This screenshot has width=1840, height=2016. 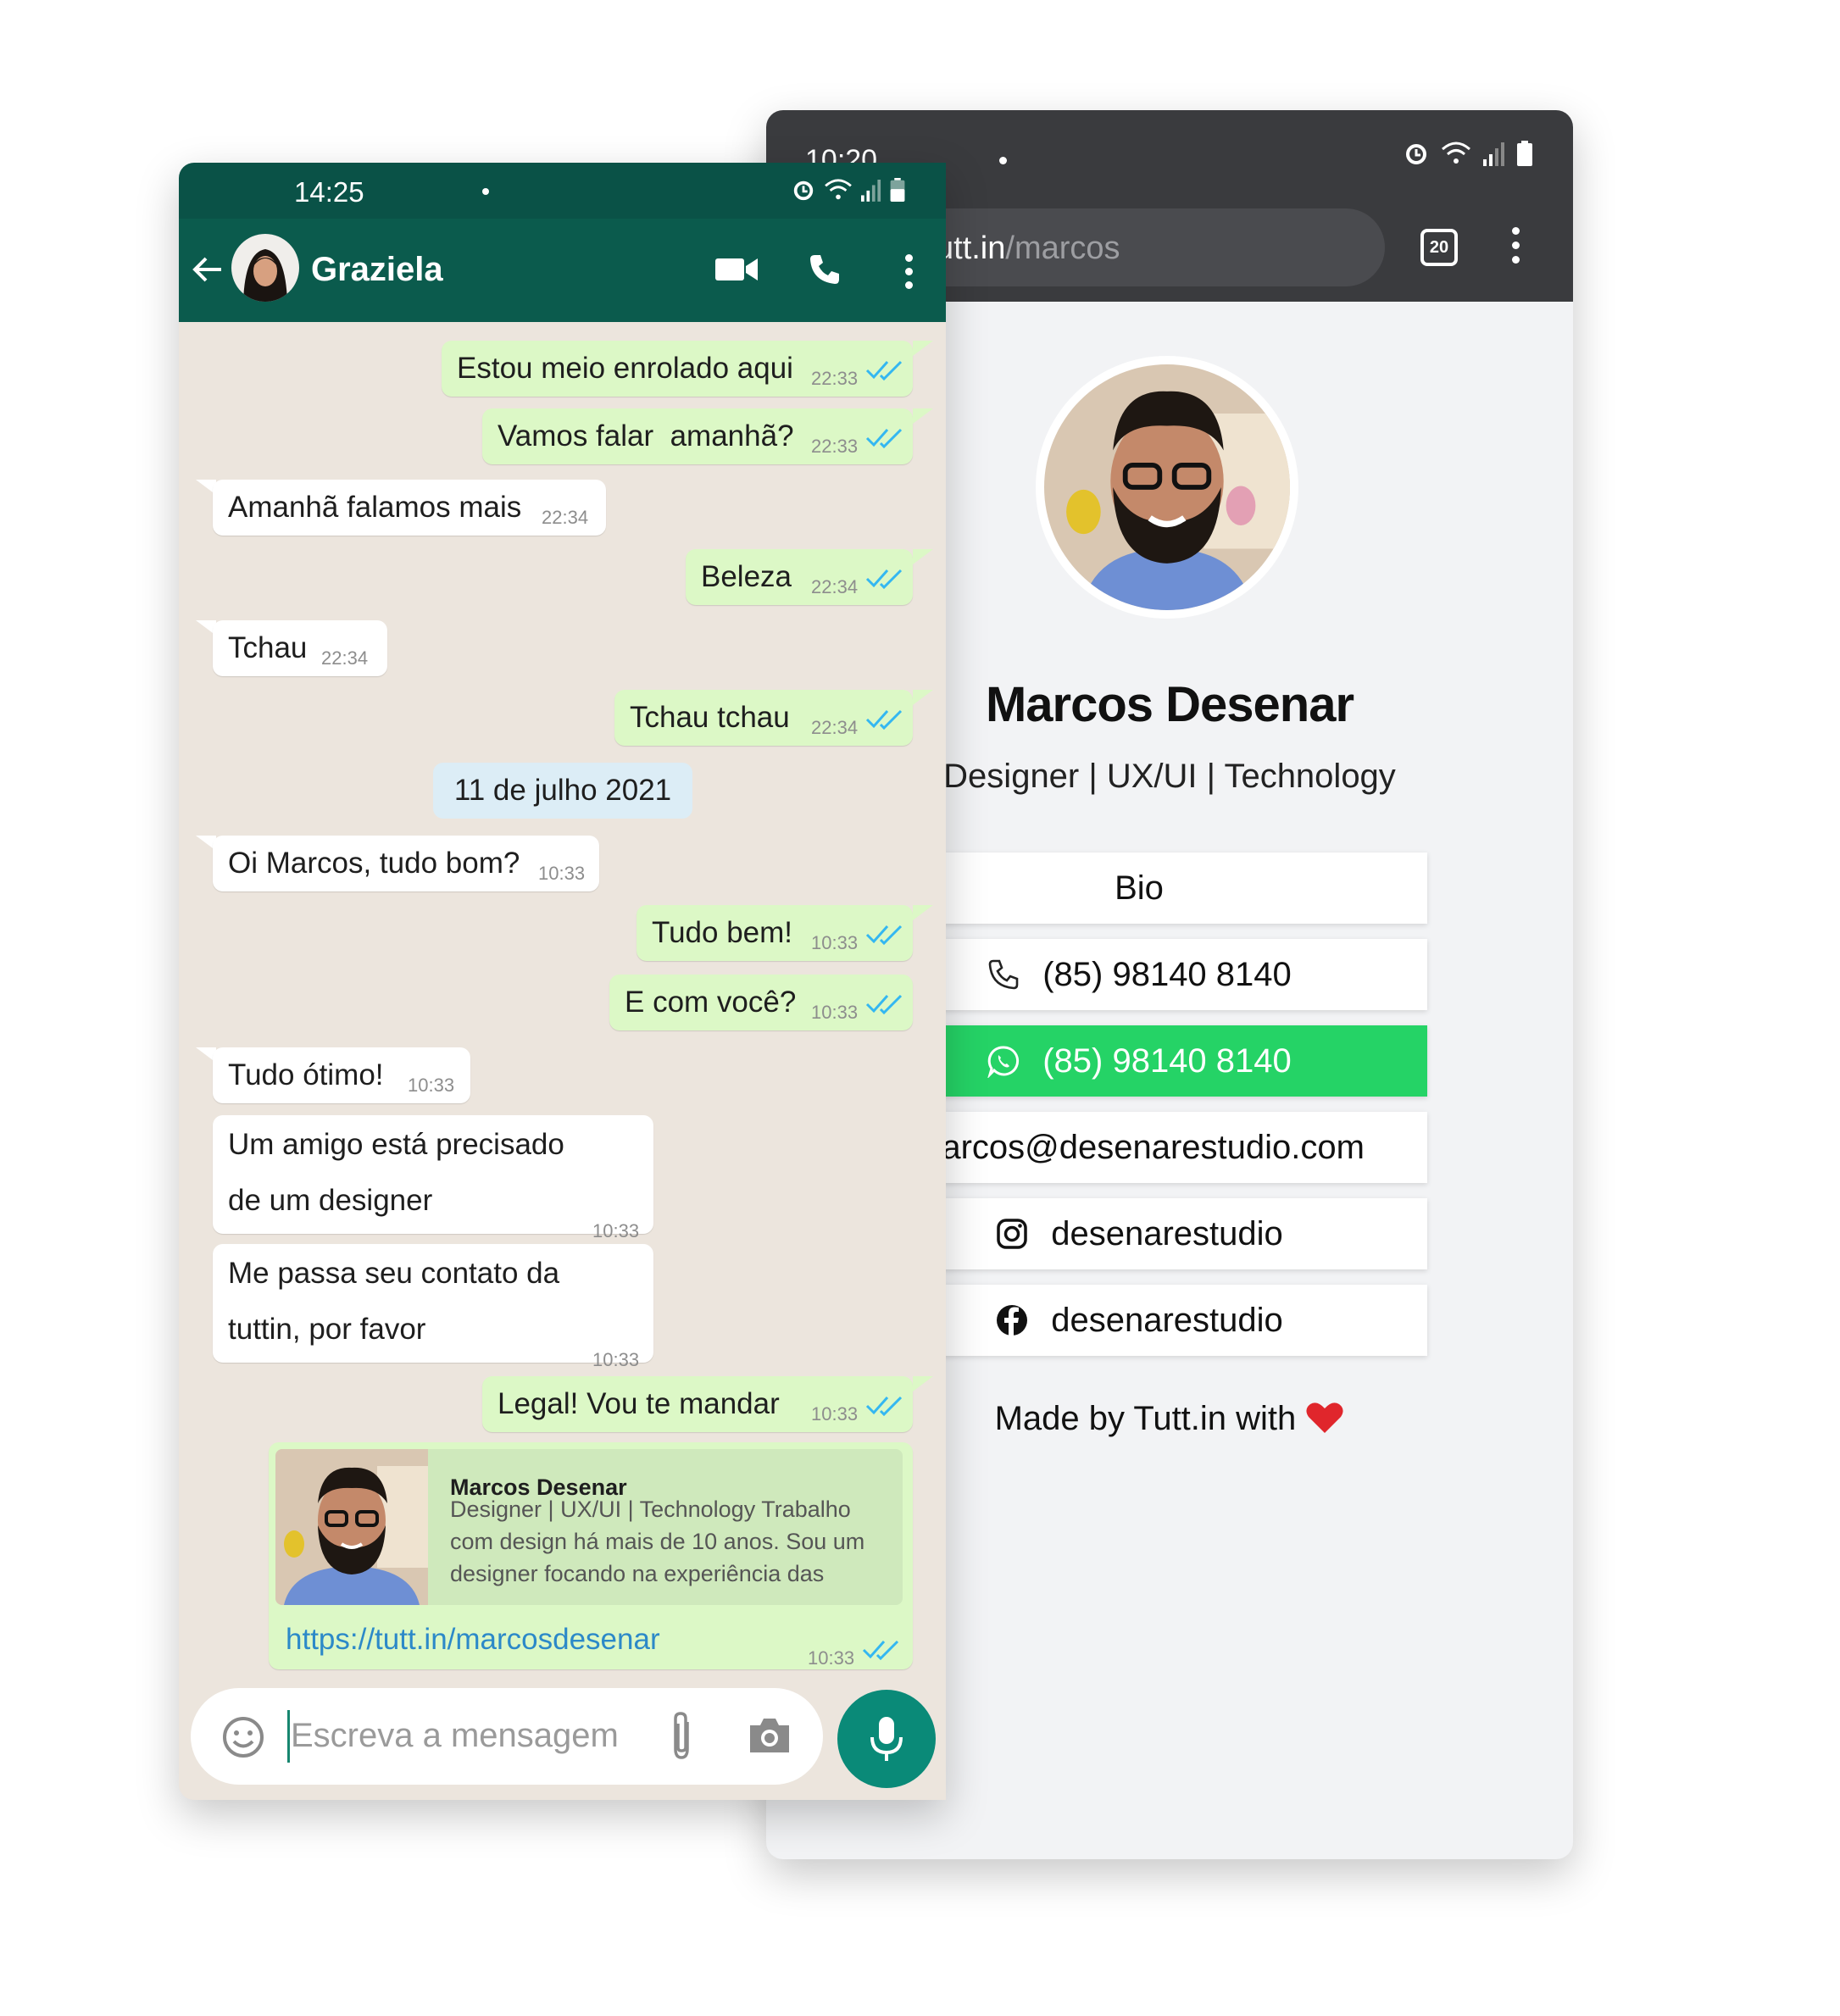 I want to click on heart-icon, so click(x=1324, y=1417).